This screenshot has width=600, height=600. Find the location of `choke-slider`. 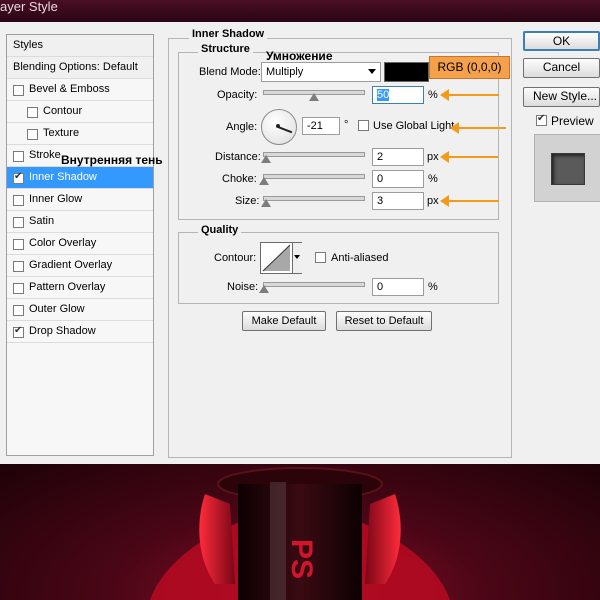

choke-slider is located at coordinates (314, 176).